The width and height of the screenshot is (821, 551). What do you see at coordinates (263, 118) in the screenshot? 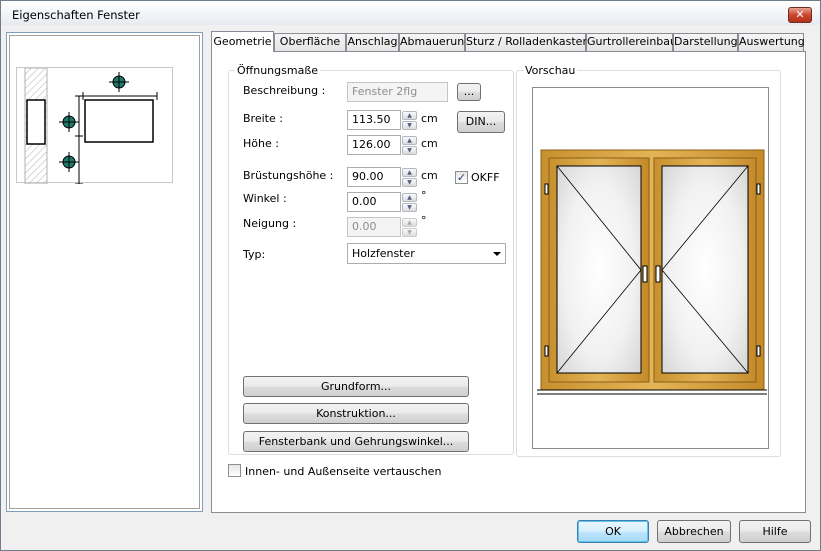
I see `width-label: Breite :` at bounding box center [263, 118].